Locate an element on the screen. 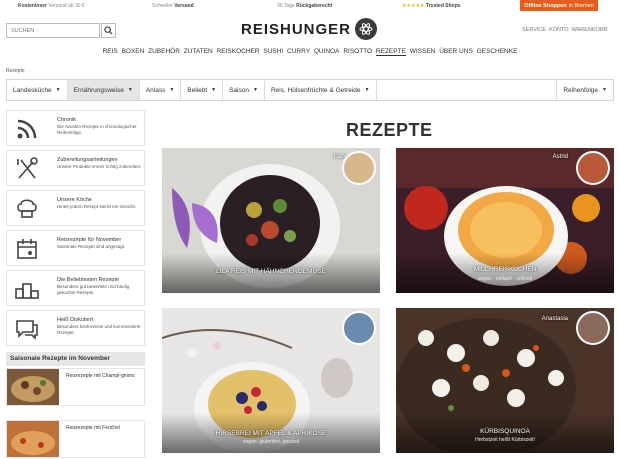 The height and width of the screenshot is (459, 620). filter-ernaehrungsweise: Ernährungsweise ▼ is located at coordinates (103, 90).